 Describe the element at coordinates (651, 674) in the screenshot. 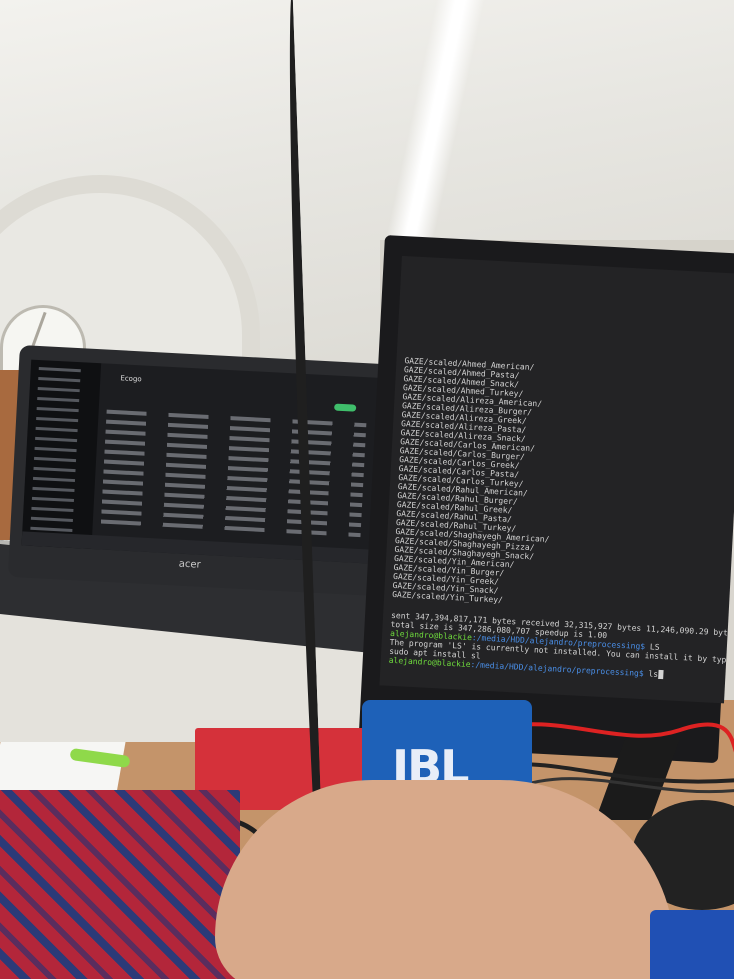

I see `command-text: ls` at that location.